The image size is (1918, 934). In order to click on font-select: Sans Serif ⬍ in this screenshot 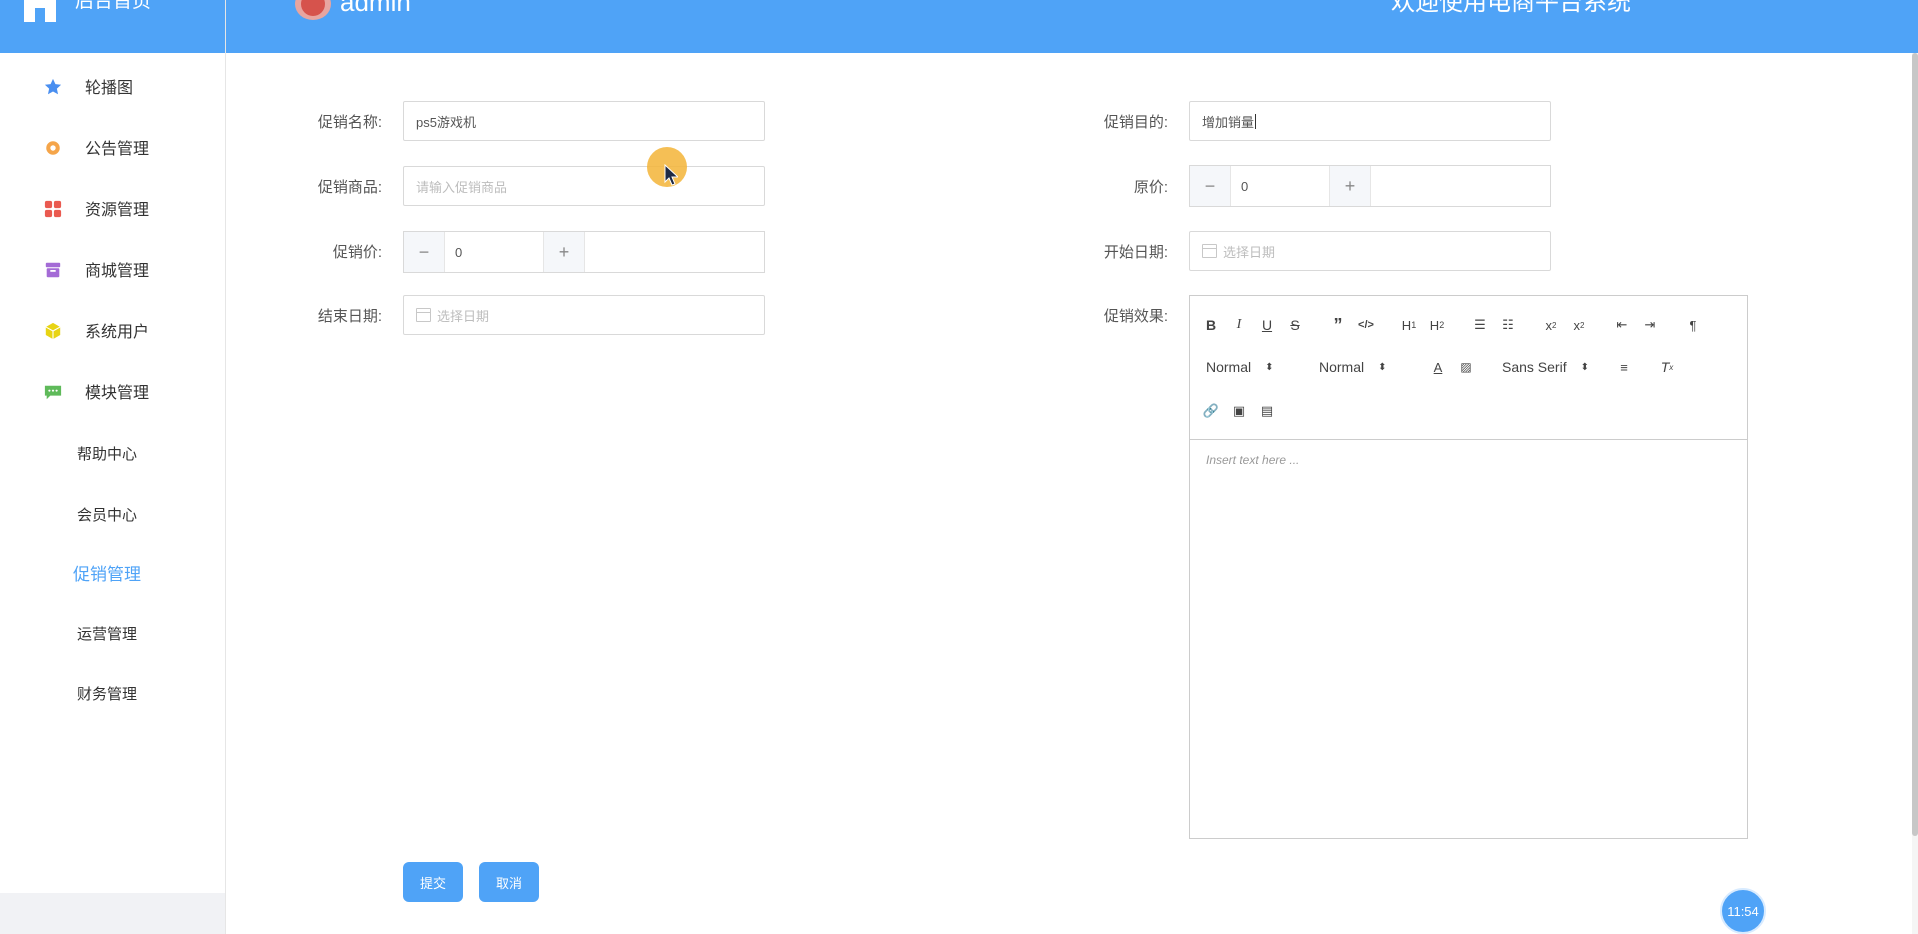, I will do `click(1545, 367)`.